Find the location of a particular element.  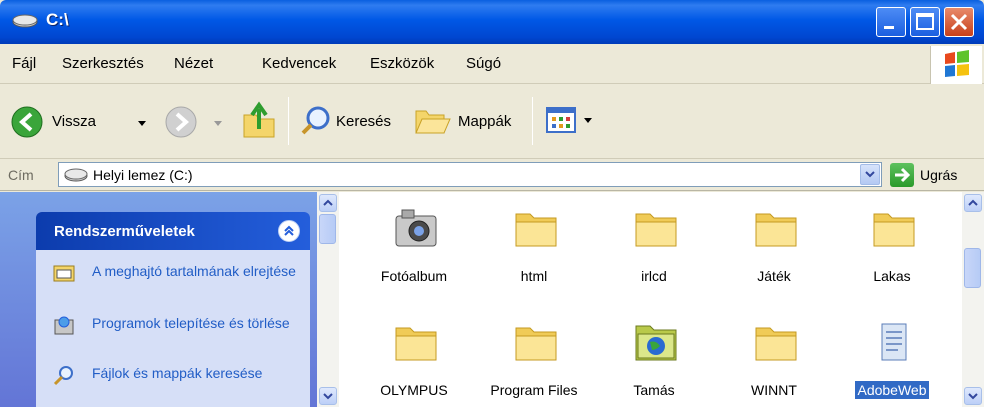

address-bar: Cím Helyi lemez (C:) Ugrás is located at coordinates (492, 175).